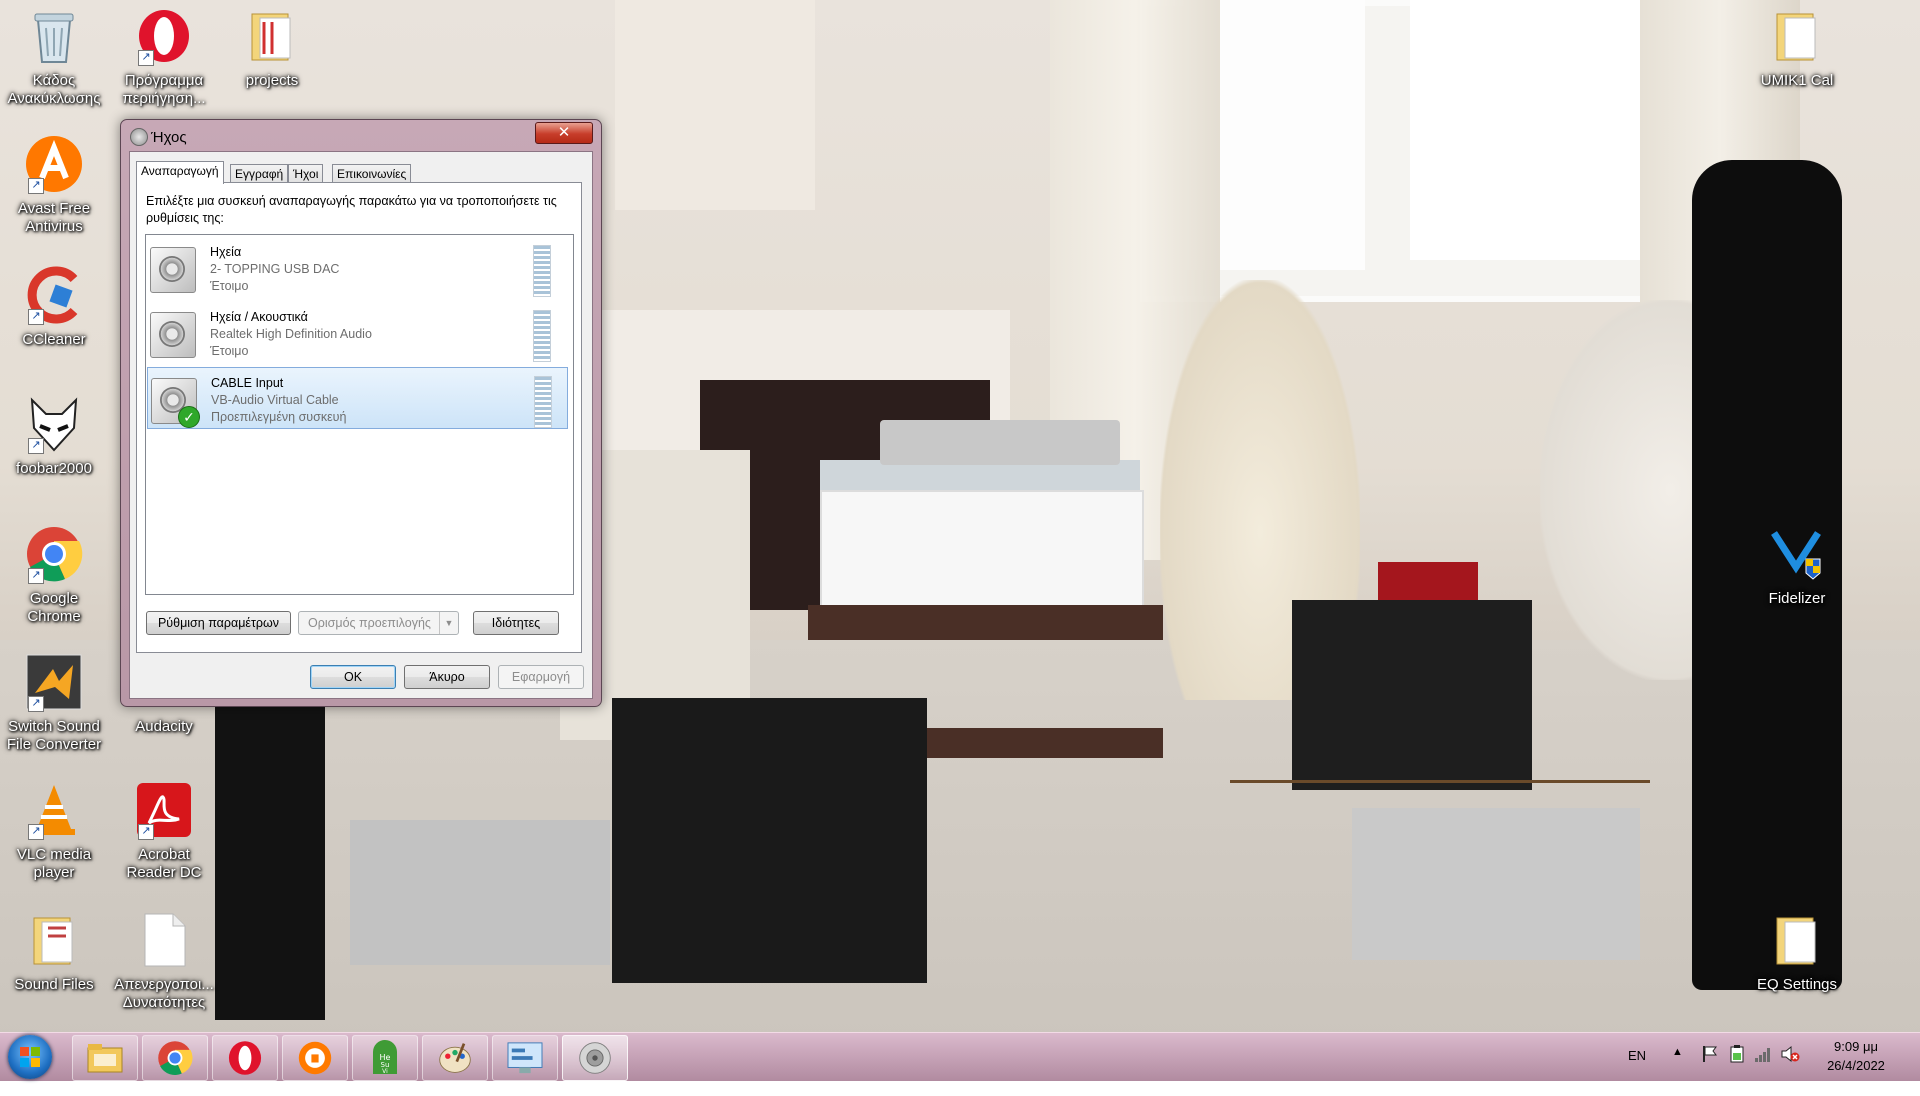 This screenshot has width=1920, height=1096. What do you see at coordinates (369, 623) in the screenshot?
I see `set-default-label: Ορισμός προεπιλογής` at bounding box center [369, 623].